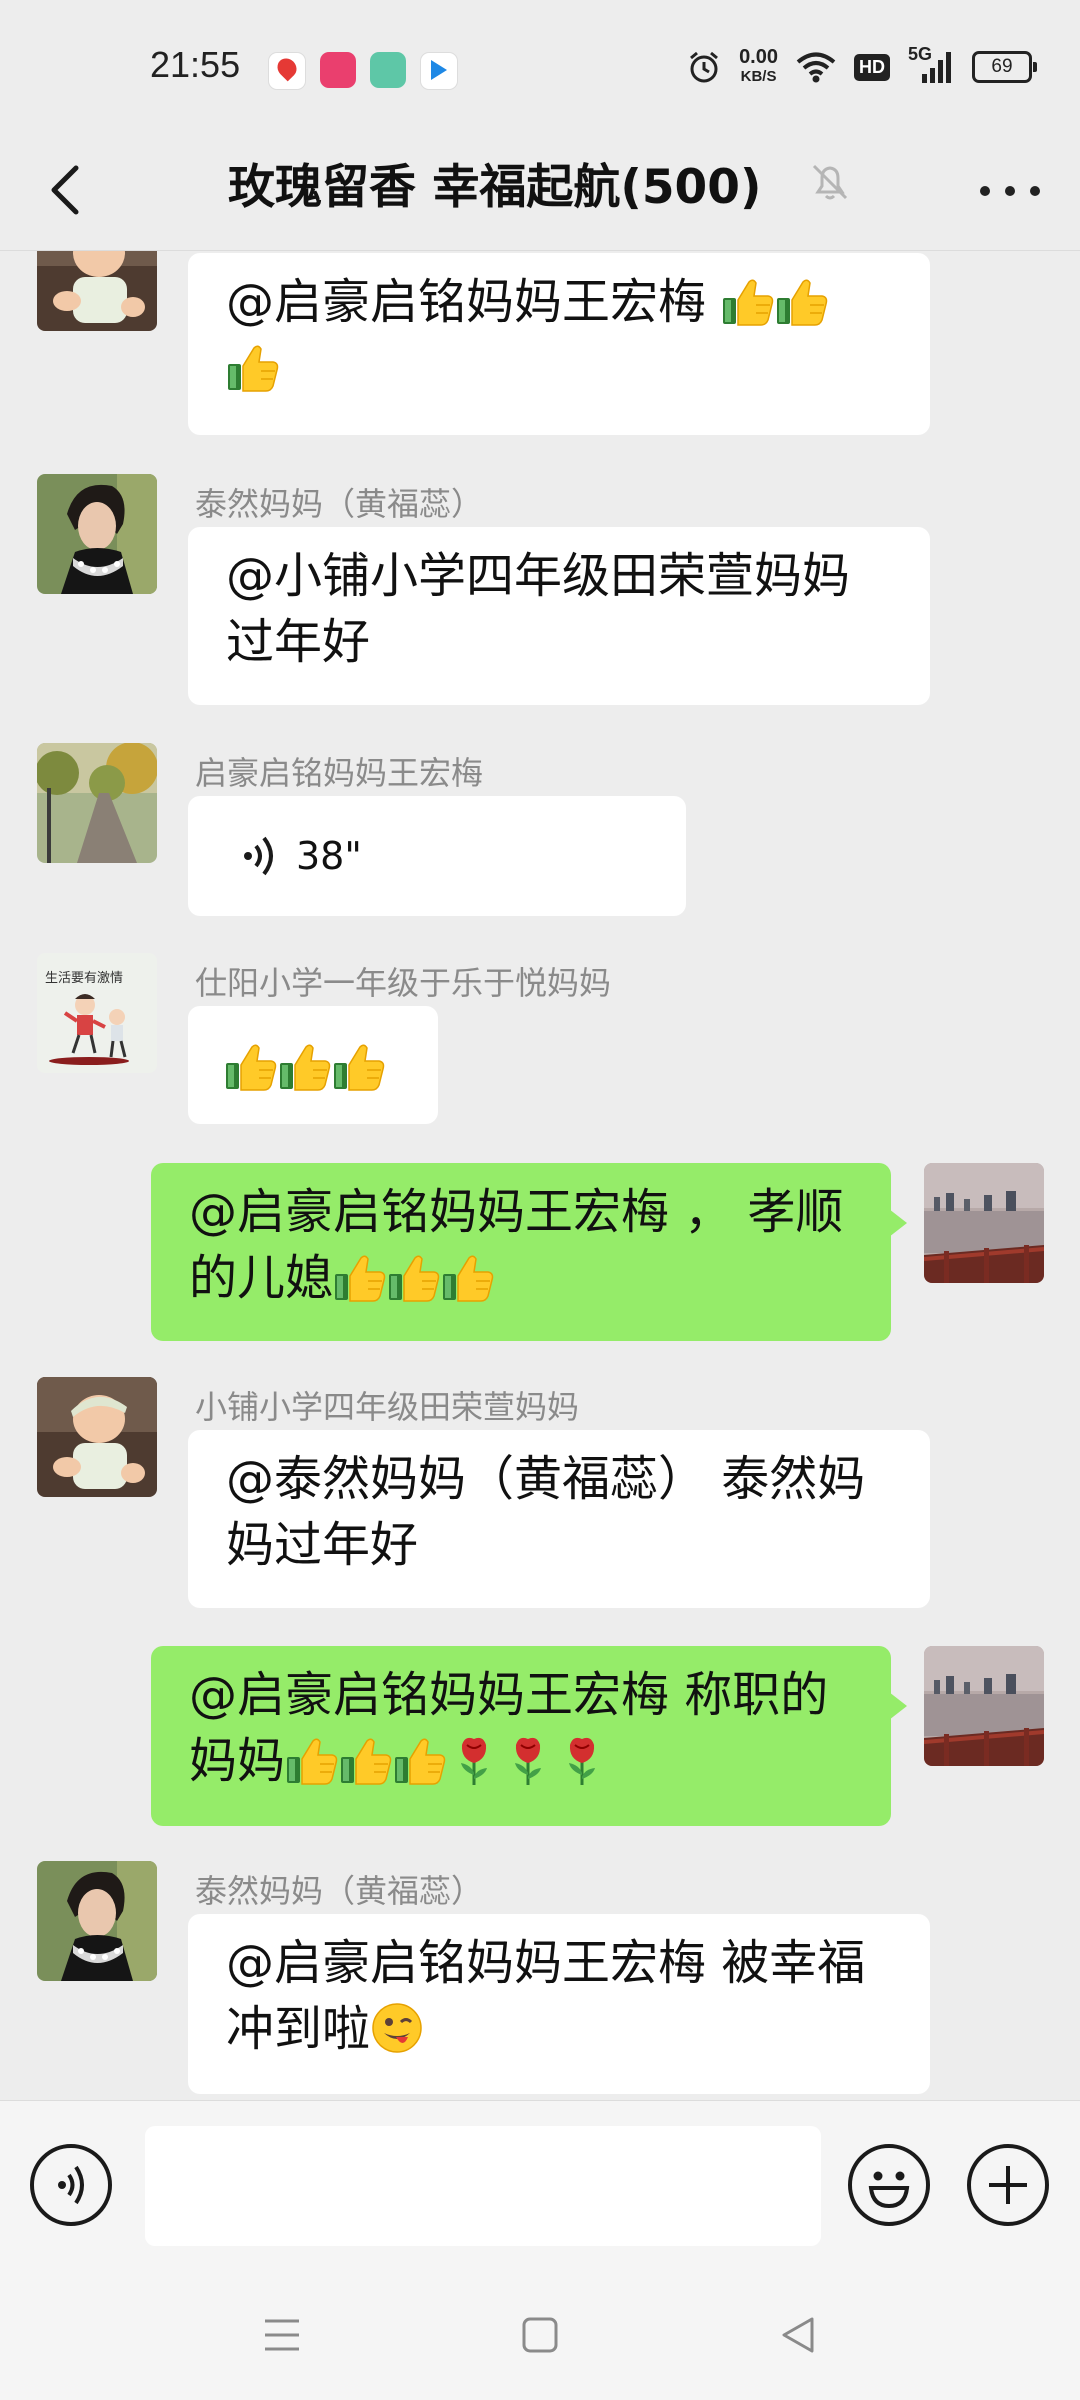 This screenshot has height=2400, width=1080. What do you see at coordinates (538, 576) in the screenshot?
I see `message-line: @小铺小学四年级田荣萱妈妈` at bounding box center [538, 576].